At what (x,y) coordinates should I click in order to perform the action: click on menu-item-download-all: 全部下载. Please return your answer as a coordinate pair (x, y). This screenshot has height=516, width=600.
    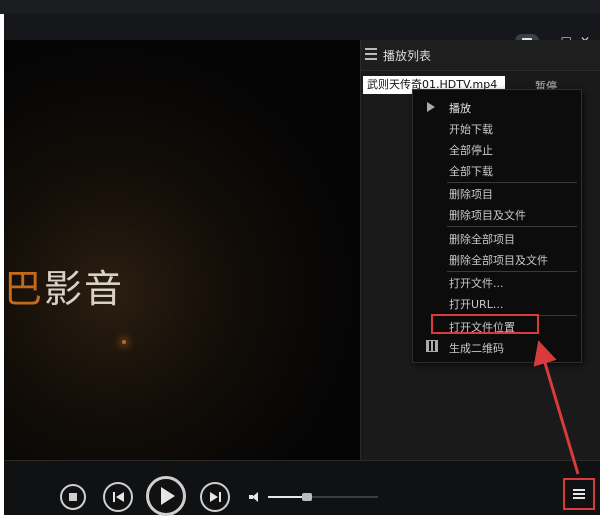
    Looking at the image, I should click on (471, 171).